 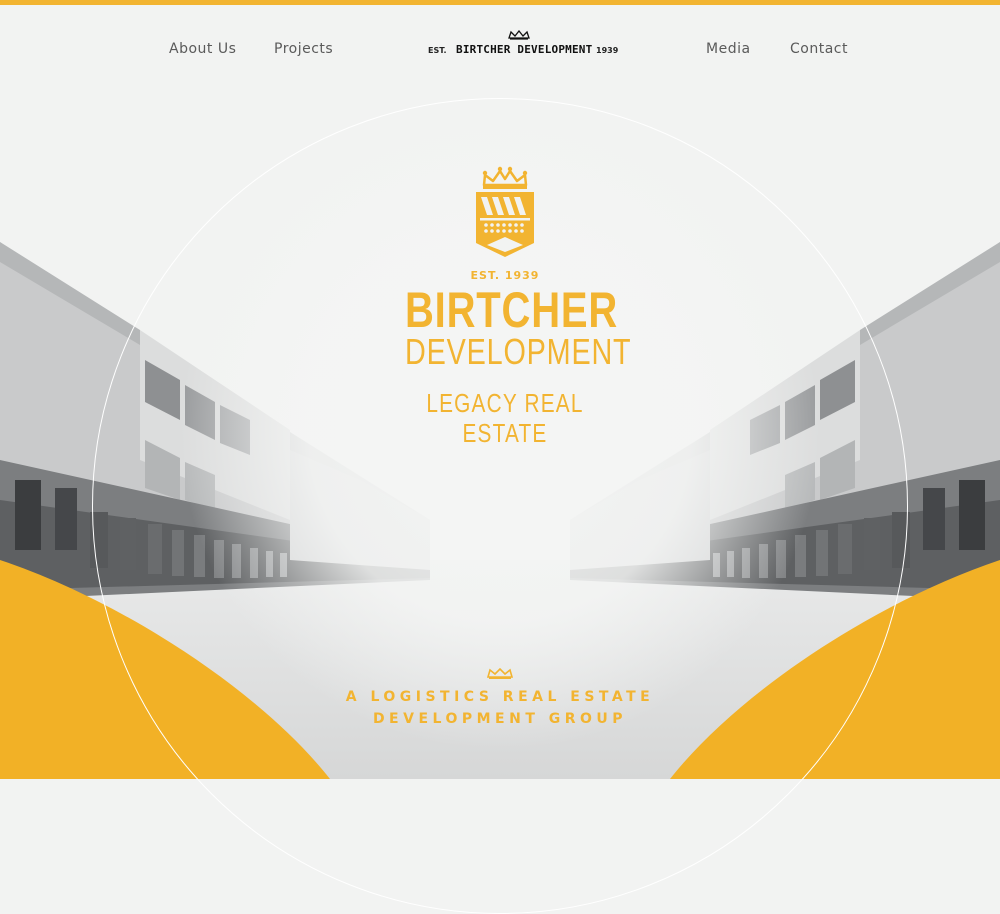 I want to click on tagline-line-2: DEVELOPMENT GROUP, so click(x=500, y=719).